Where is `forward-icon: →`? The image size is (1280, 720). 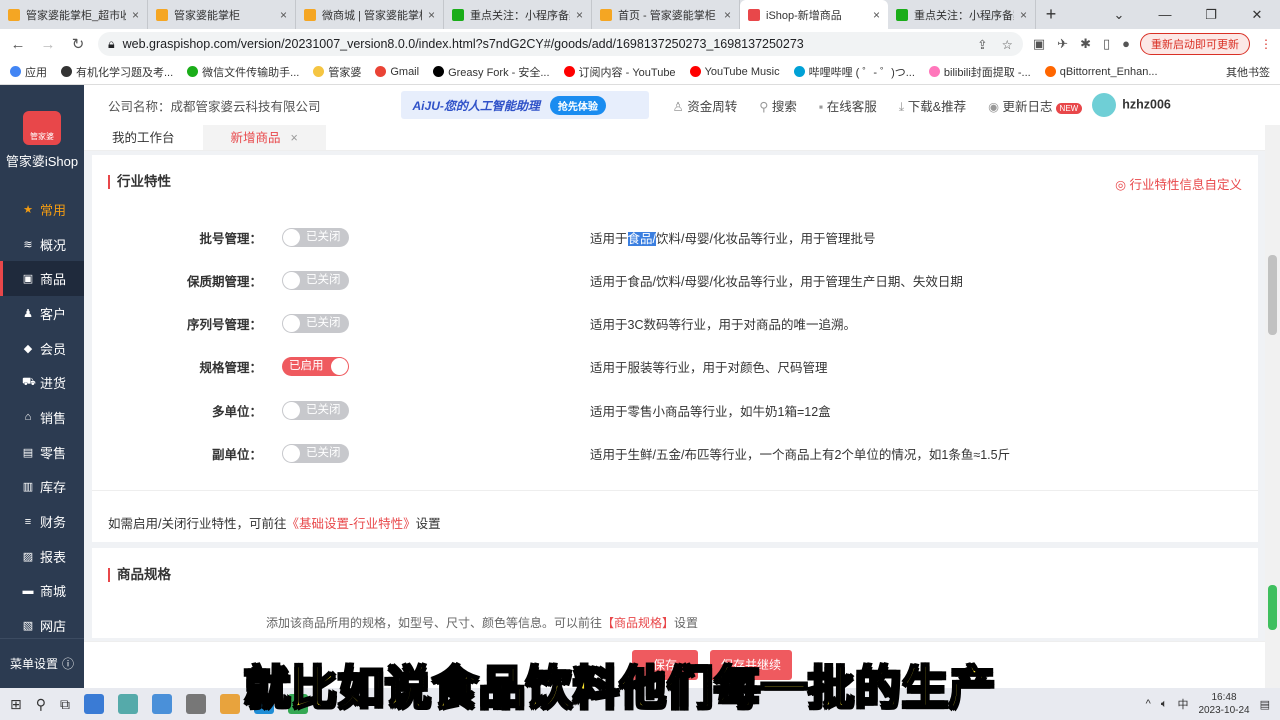
forward-icon: → is located at coordinates (48, 44).